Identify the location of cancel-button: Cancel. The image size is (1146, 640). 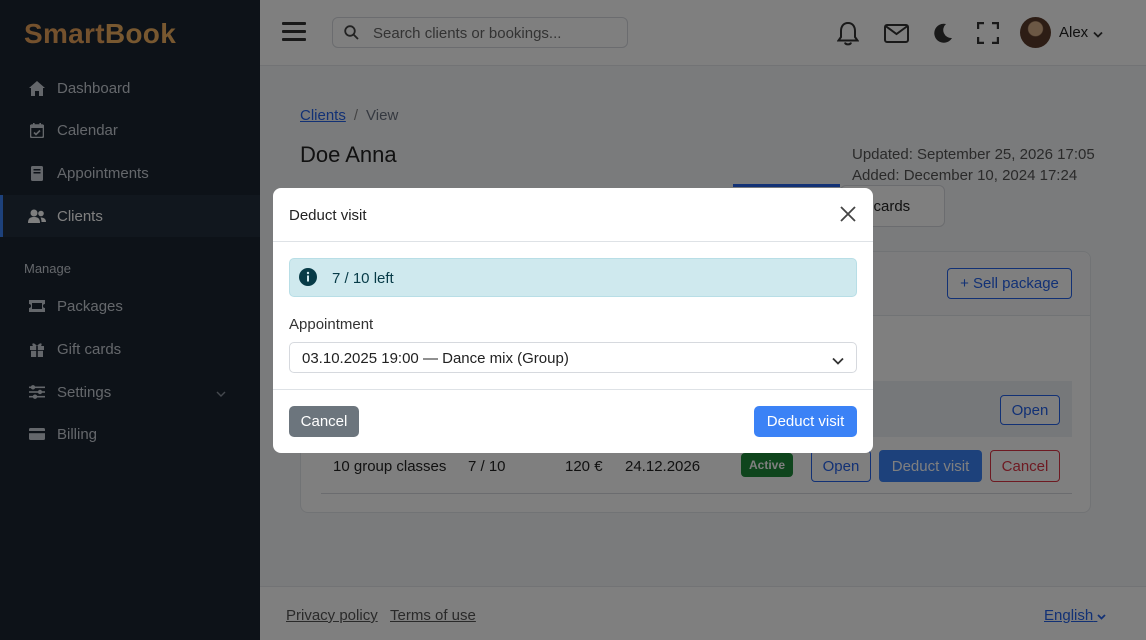
(324, 421).